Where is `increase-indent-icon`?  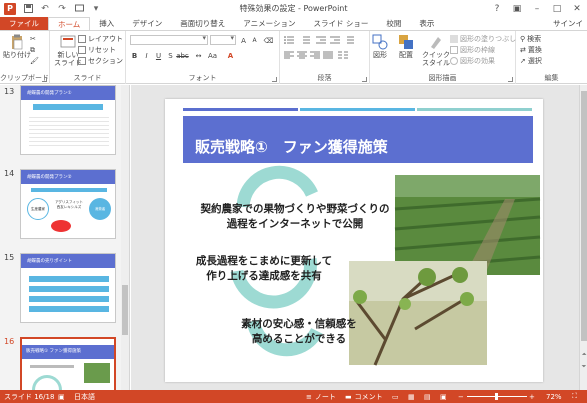
increase-indent-icon is located at coordinates (335, 40).